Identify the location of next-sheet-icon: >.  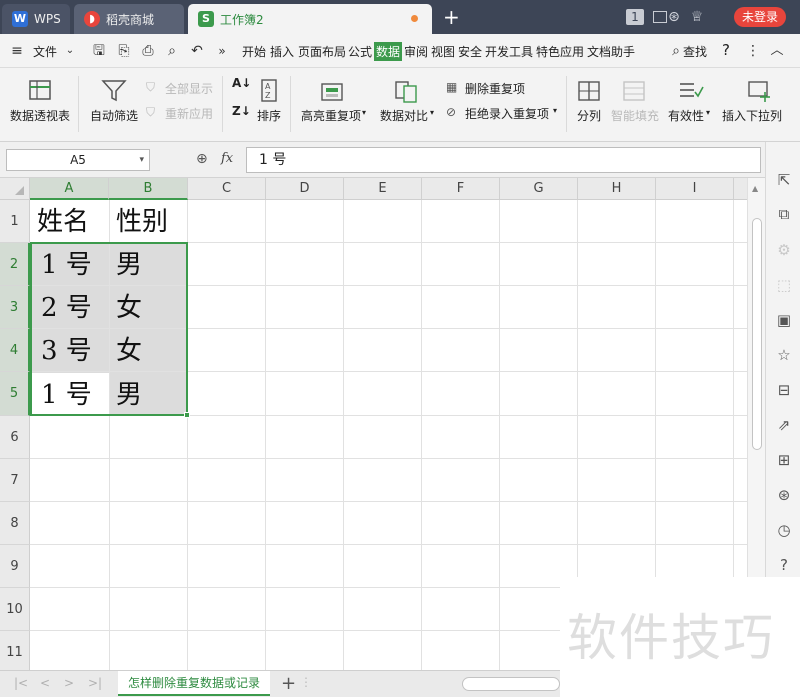
(69, 683).